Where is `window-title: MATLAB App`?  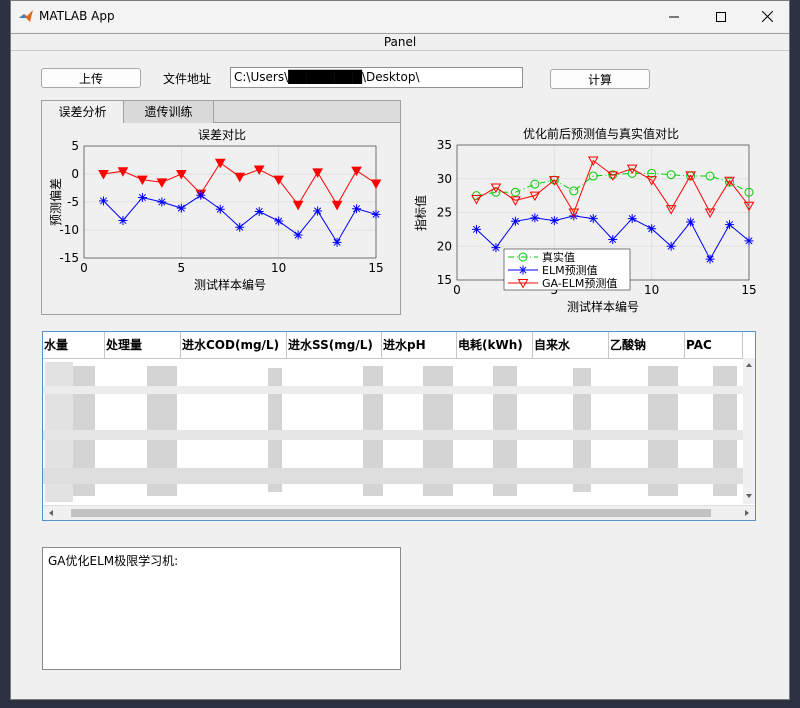
window-title: MATLAB App is located at coordinates (77, 16).